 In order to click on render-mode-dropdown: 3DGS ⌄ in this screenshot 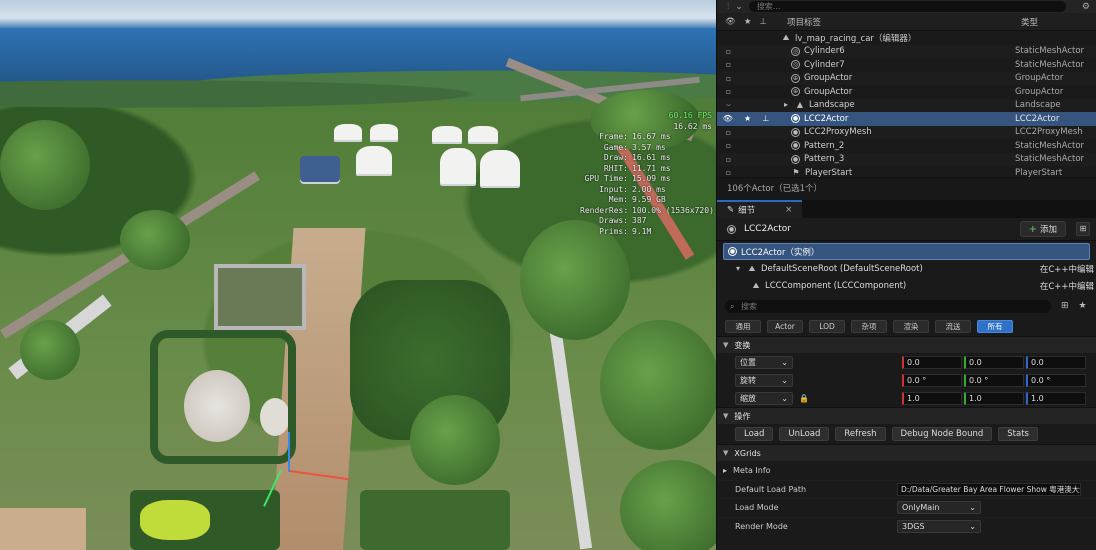, I will do `click(939, 526)`.